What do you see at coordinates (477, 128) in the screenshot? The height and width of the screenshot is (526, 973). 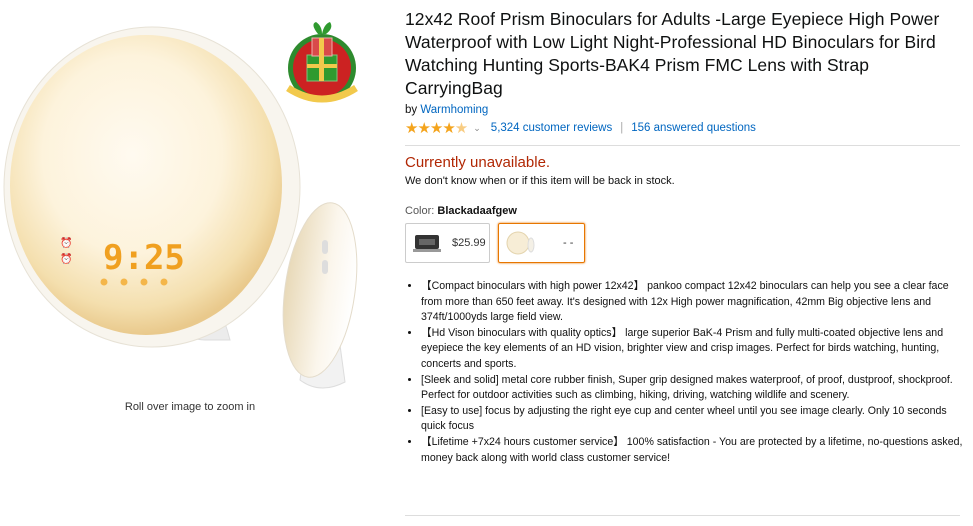 I see `chevron-down-icon: ⌄` at bounding box center [477, 128].